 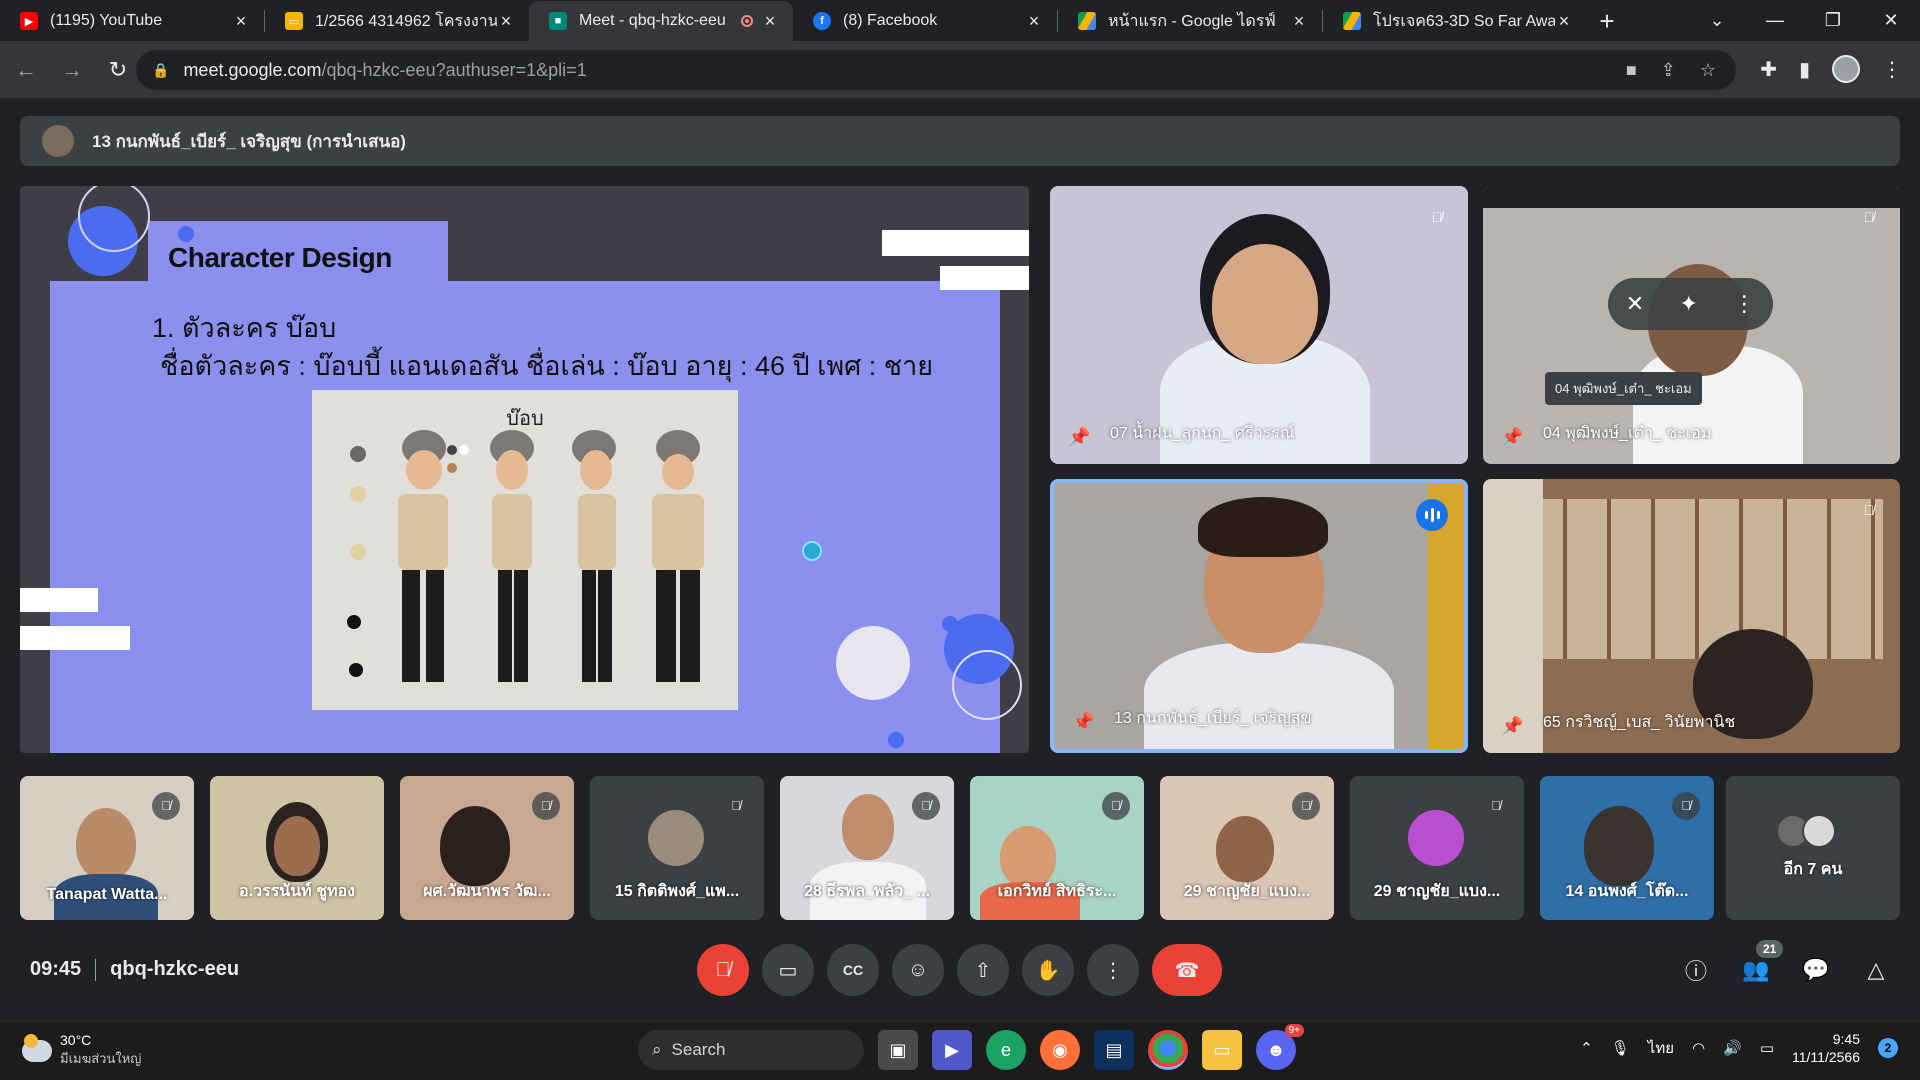 I want to click on notification-badge: 2, so click(x=1888, y=1048).